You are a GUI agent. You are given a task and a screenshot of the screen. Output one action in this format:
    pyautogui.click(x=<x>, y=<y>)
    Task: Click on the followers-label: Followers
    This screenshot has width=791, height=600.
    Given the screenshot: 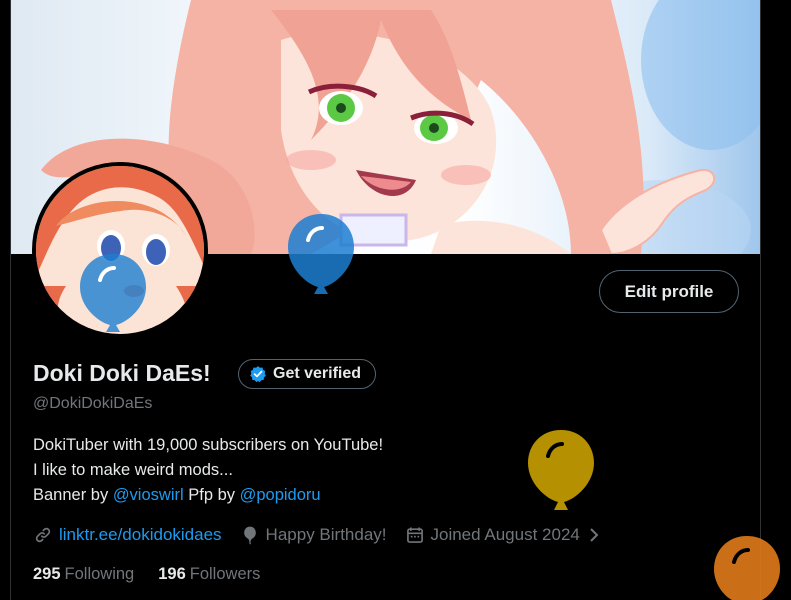 What is the action you would take?
    pyautogui.click(x=225, y=574)
    